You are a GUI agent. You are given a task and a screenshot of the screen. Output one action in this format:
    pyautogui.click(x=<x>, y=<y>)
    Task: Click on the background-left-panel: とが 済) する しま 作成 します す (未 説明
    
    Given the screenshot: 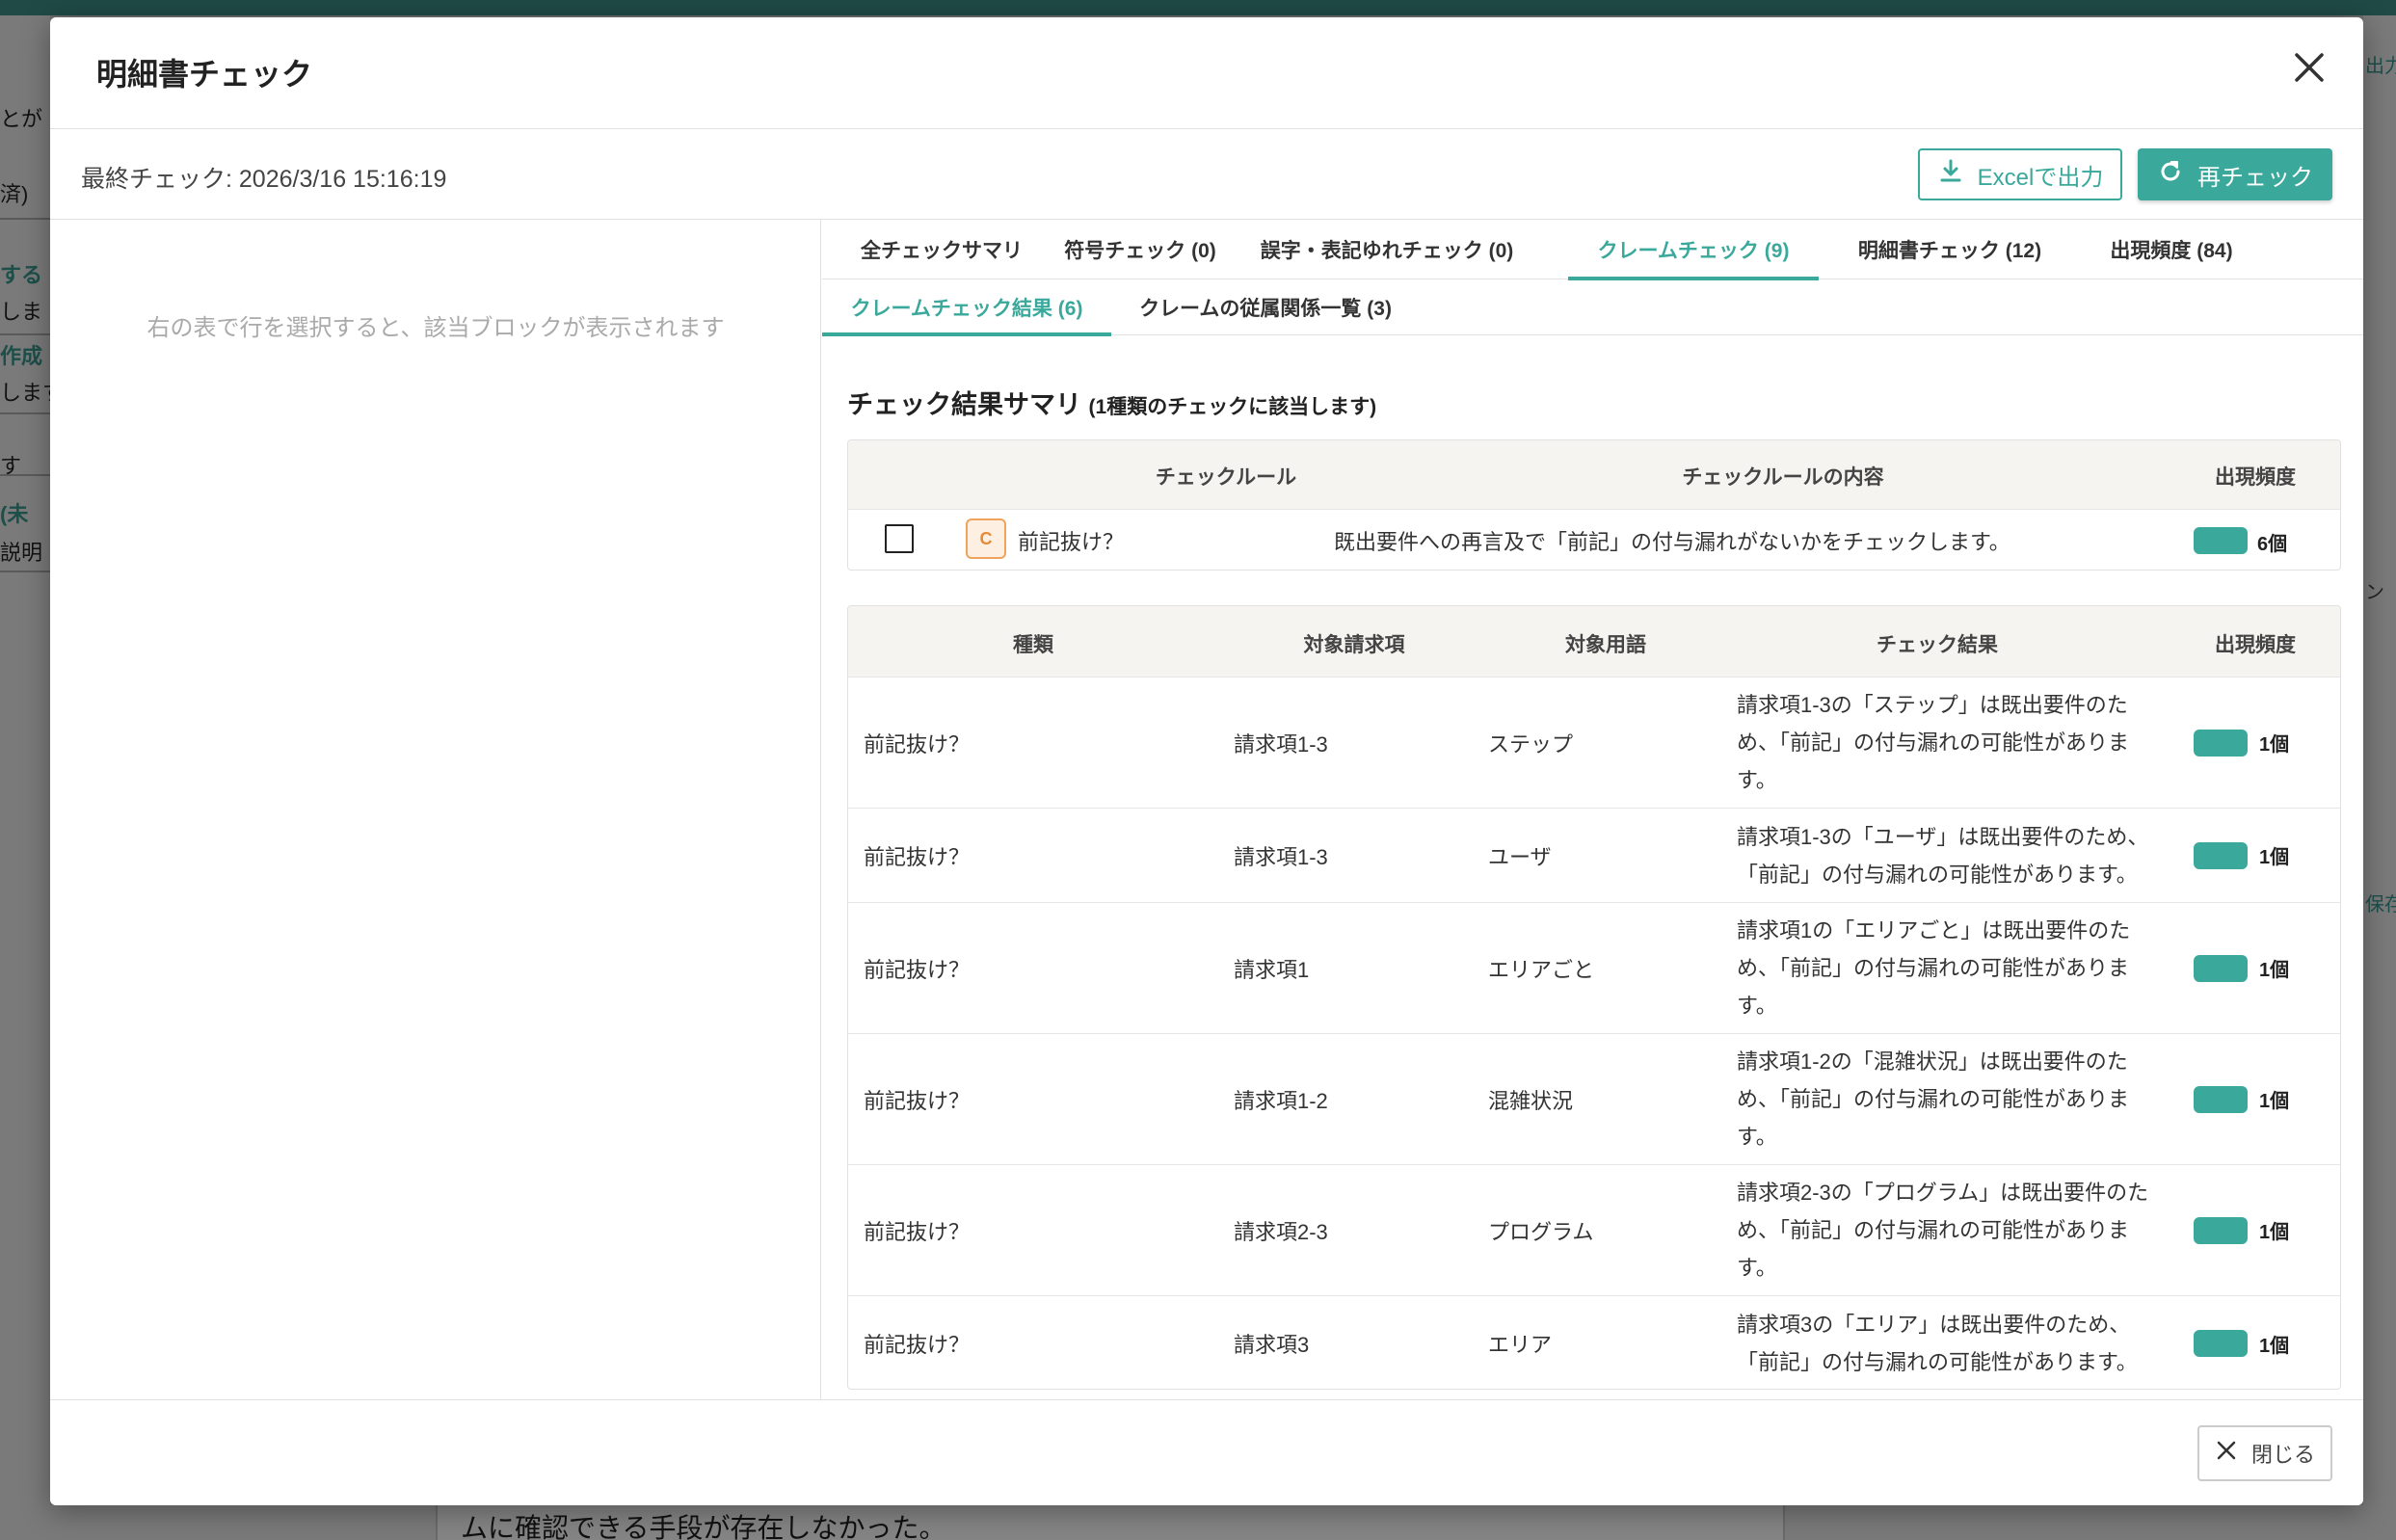 What is the action you would take?
    pyautogui.click(x=25, y=777)
    